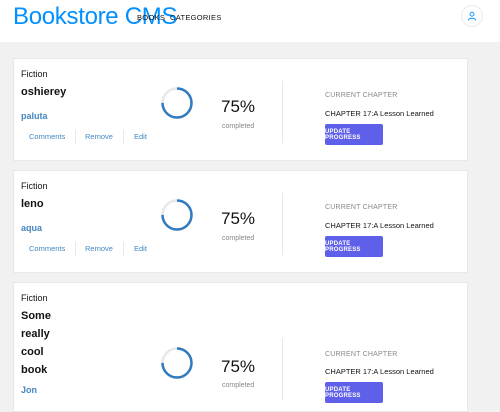  I want to click on nav-categories-link: CATEGORIES, so click(196, 17).